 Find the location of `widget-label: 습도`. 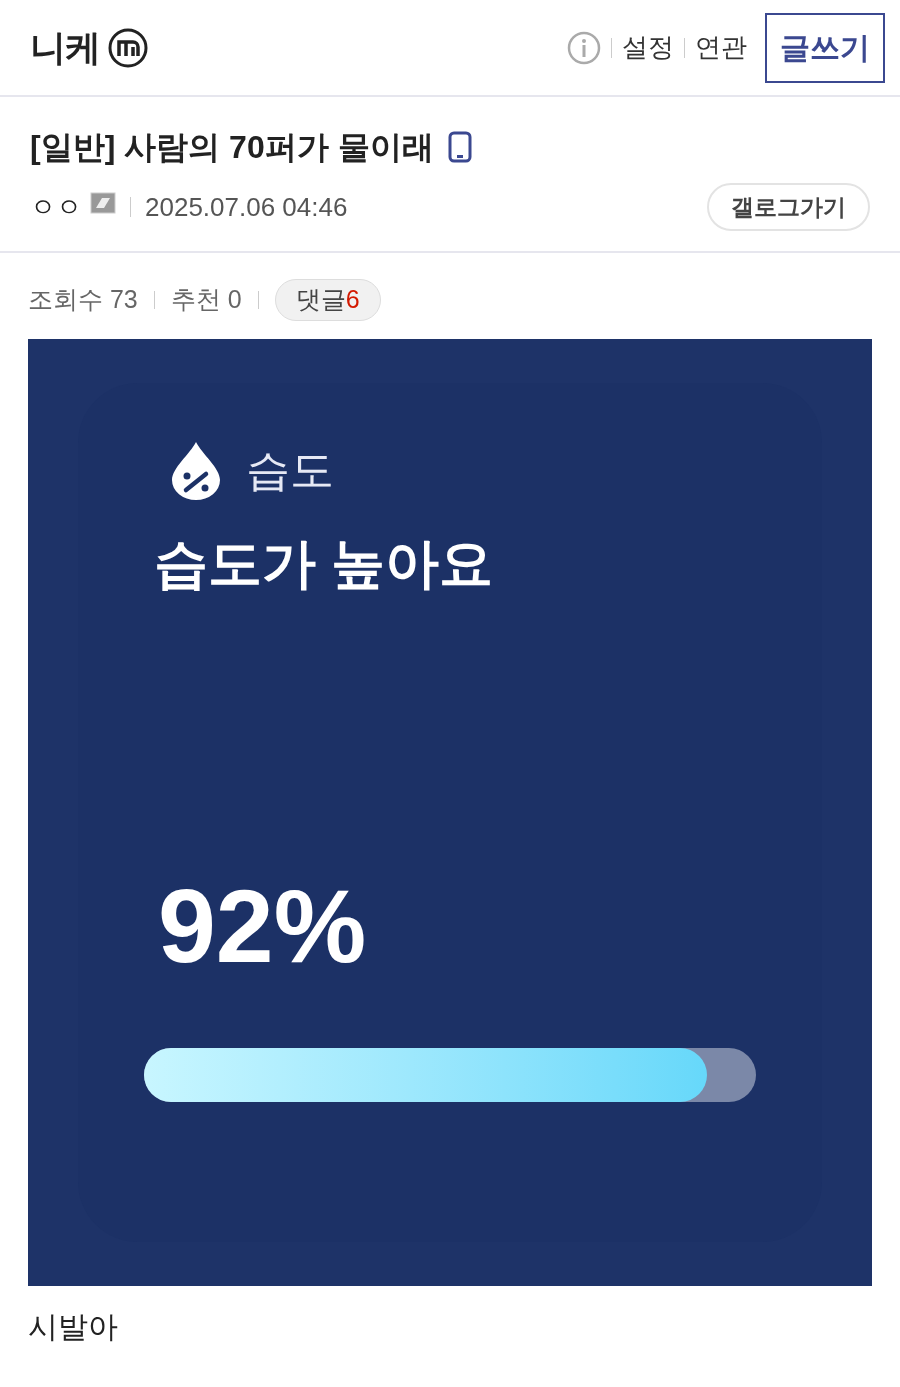

widget-label: 습도 is located at coordinates (290, 470).